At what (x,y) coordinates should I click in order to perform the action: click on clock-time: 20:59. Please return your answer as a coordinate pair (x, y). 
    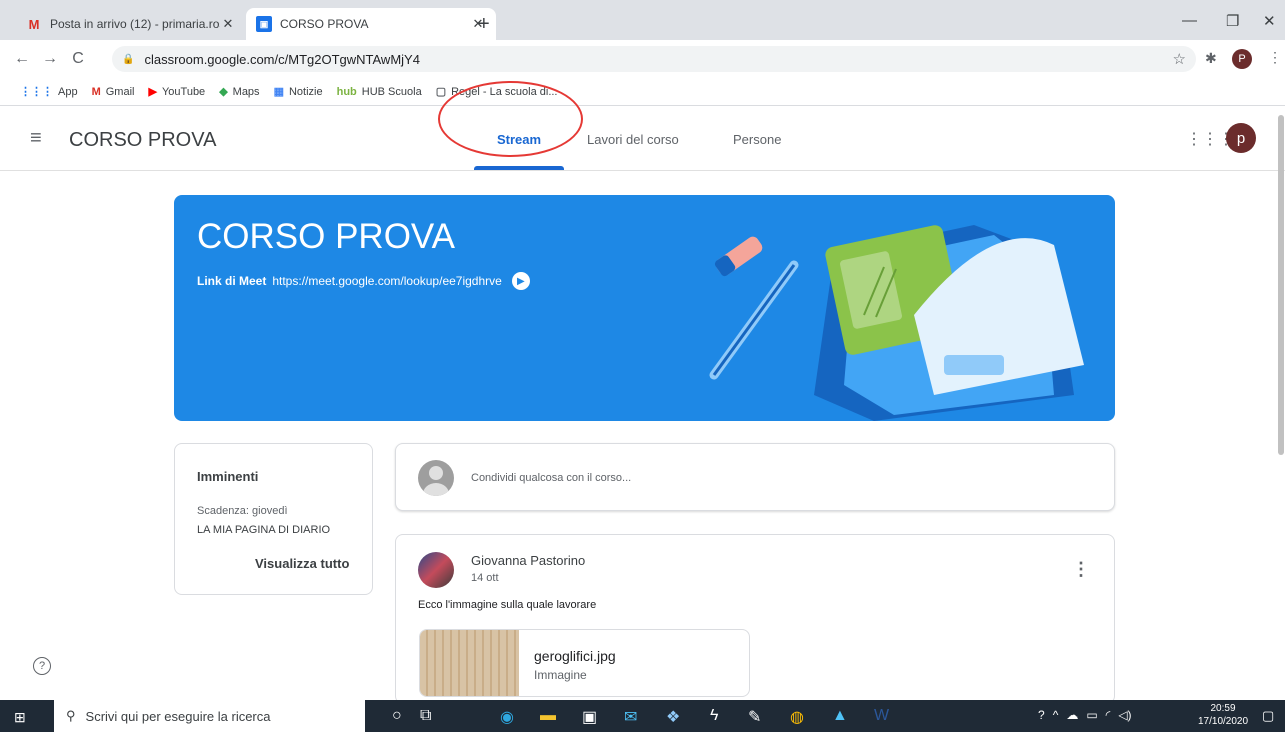
    Looking at the image, I should click on (1223, 708).